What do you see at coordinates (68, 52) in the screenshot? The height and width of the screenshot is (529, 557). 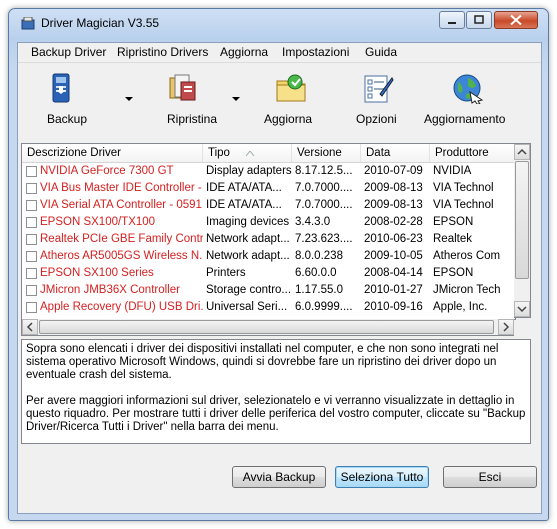 I see `menu-backup-driver: Backup Driver` at bounding box center [68, 52].